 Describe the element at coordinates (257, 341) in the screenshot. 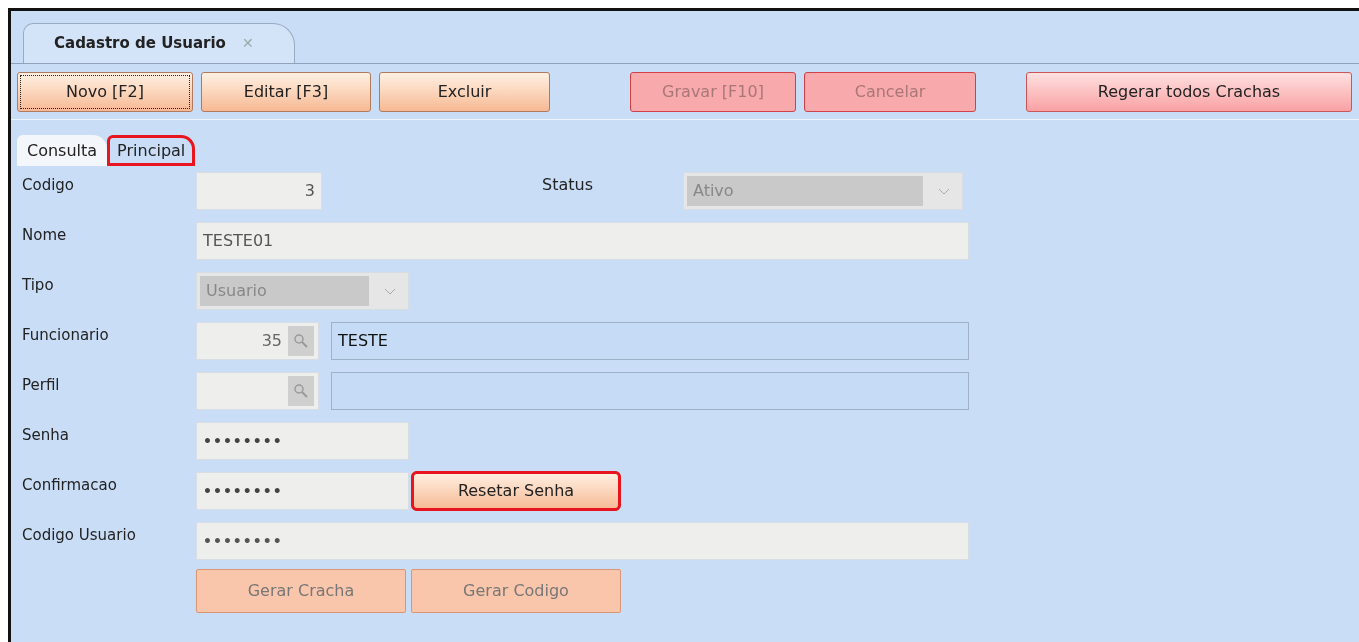

I see `lookup-field: 35` at that location.